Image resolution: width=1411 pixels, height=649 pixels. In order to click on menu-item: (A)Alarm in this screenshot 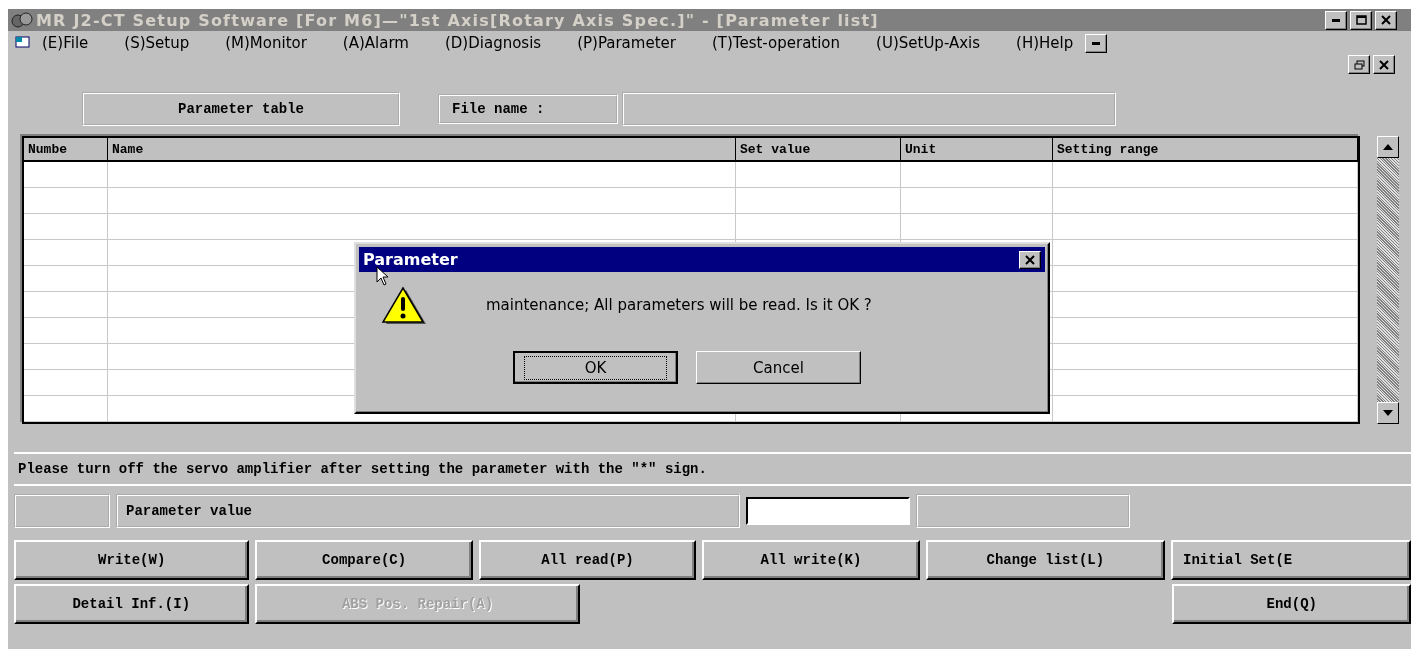, I will do `click(375, 43)`.